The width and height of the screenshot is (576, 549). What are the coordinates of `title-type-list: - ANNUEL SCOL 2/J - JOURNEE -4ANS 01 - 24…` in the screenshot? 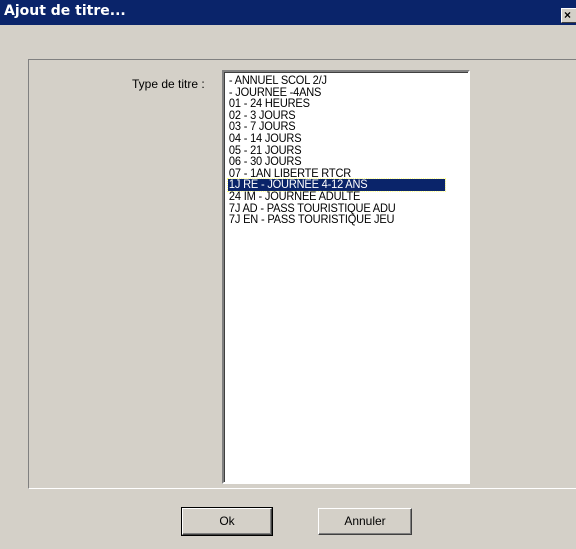 It's located at (345, 150).